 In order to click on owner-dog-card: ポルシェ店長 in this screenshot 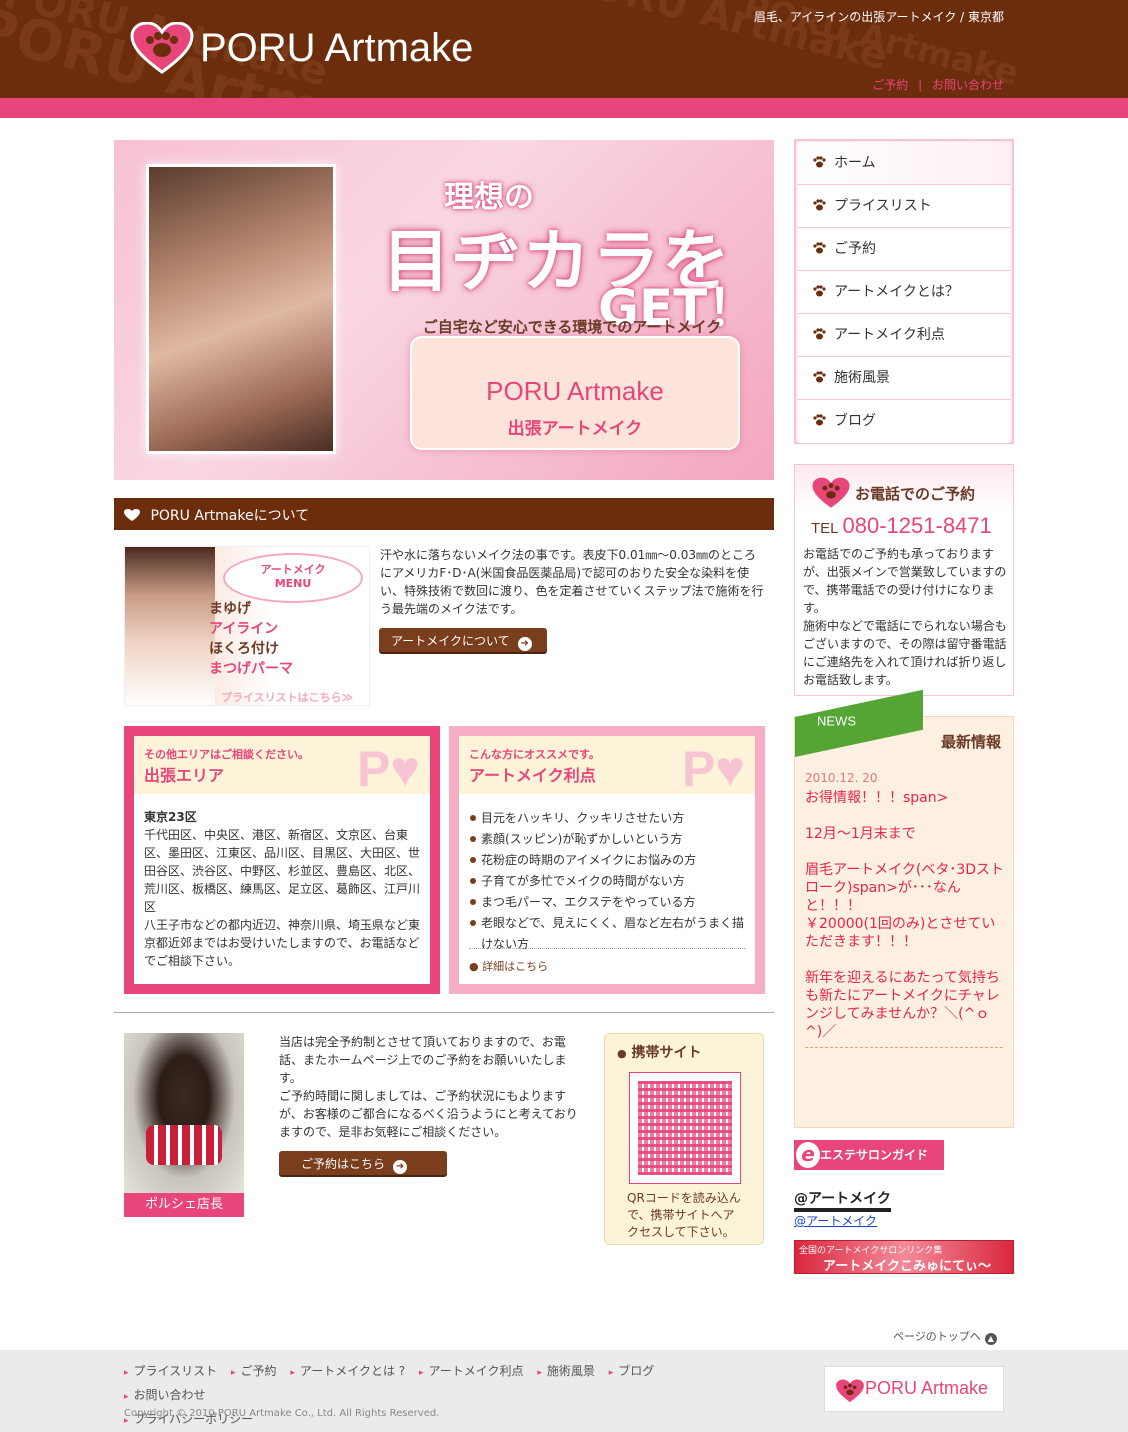, I will do `click(184, 1125)`.